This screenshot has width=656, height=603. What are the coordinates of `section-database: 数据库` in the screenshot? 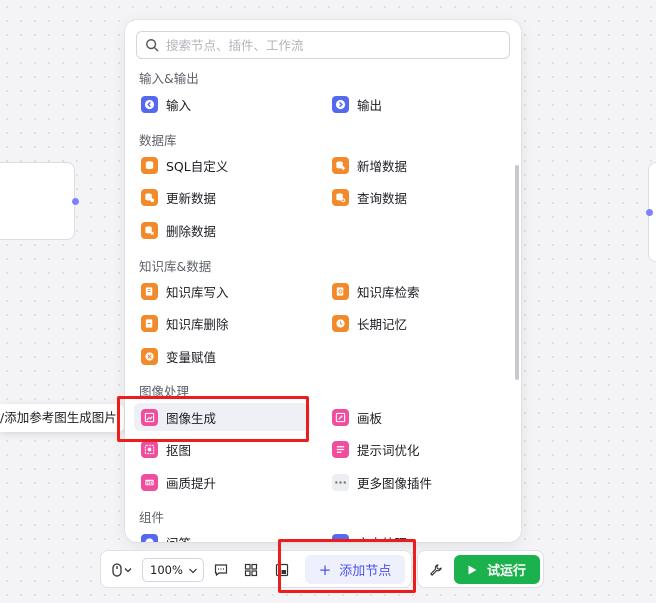 It's located at (158, 140).